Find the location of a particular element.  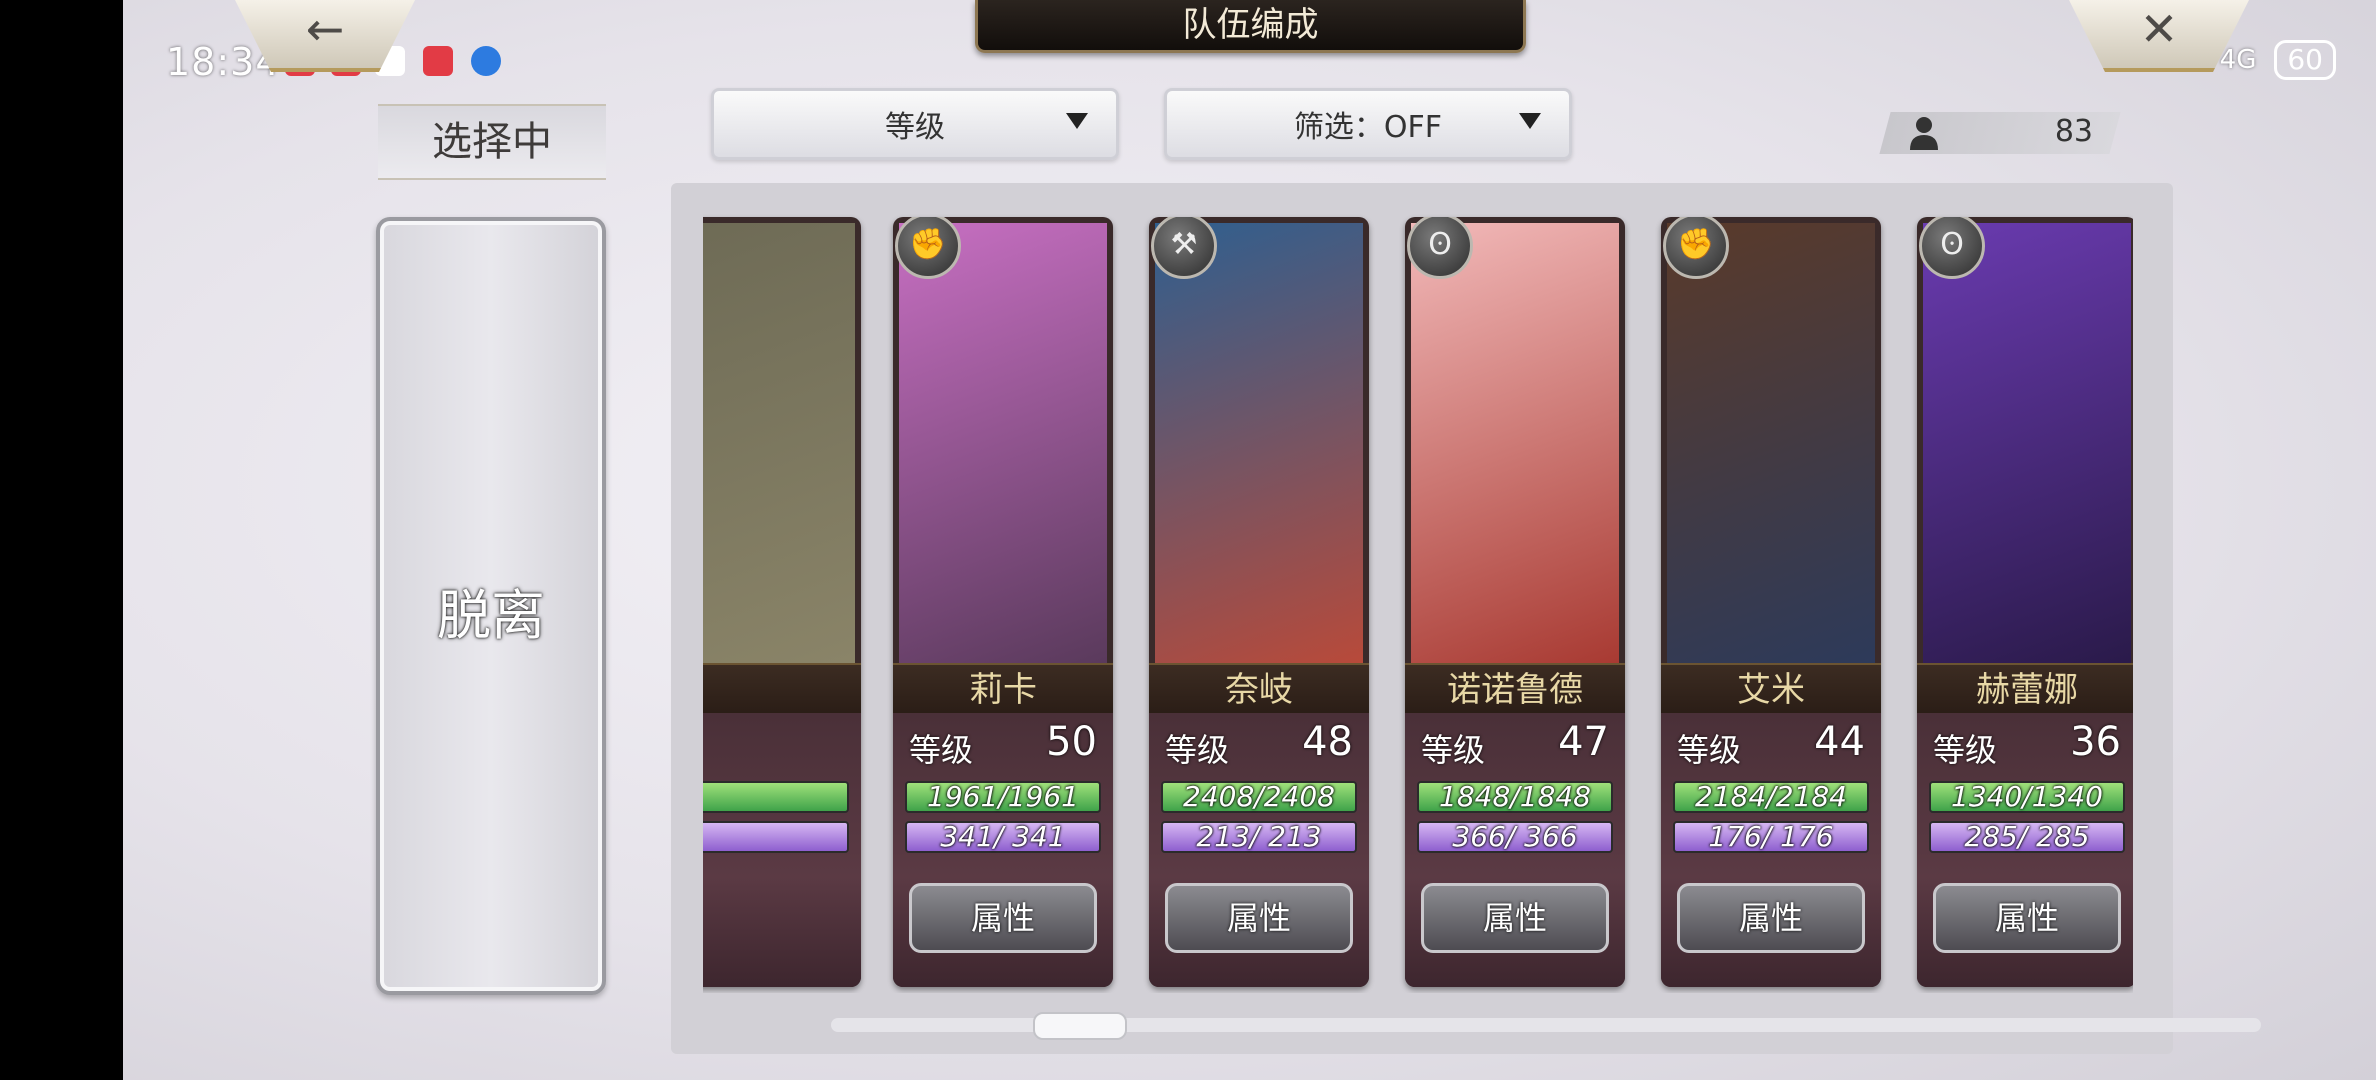

card-name: 艾米 is located at coordinates (1771, 689).